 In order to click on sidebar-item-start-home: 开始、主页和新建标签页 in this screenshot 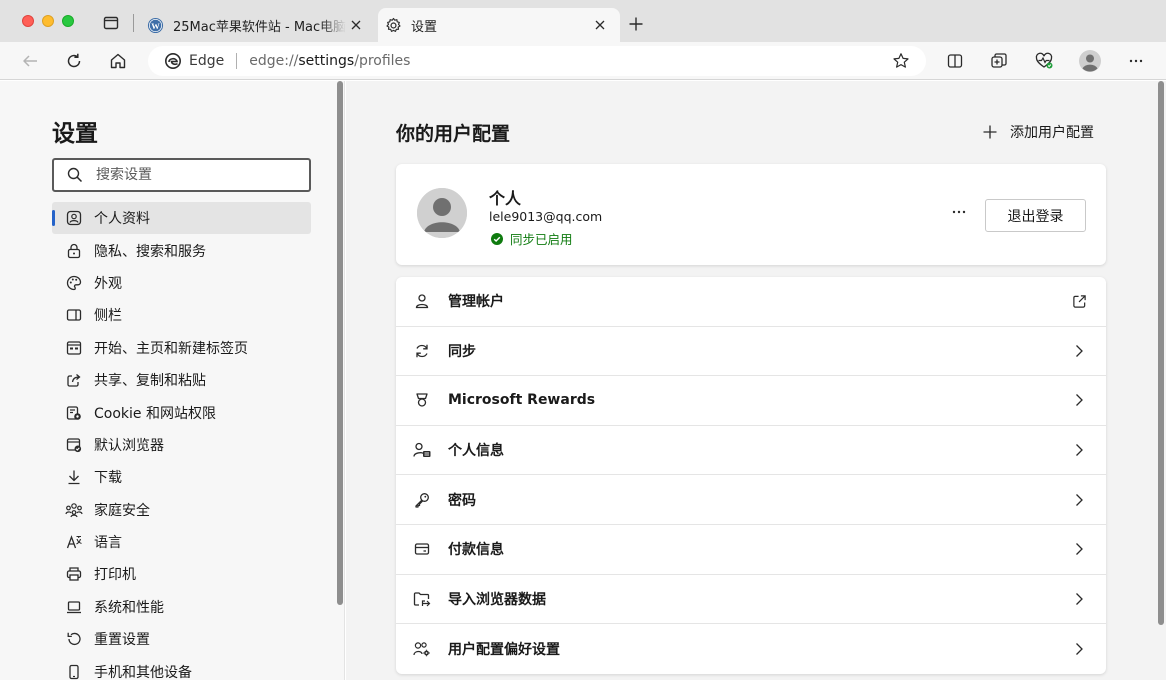, I will do `click(181, 348)`.